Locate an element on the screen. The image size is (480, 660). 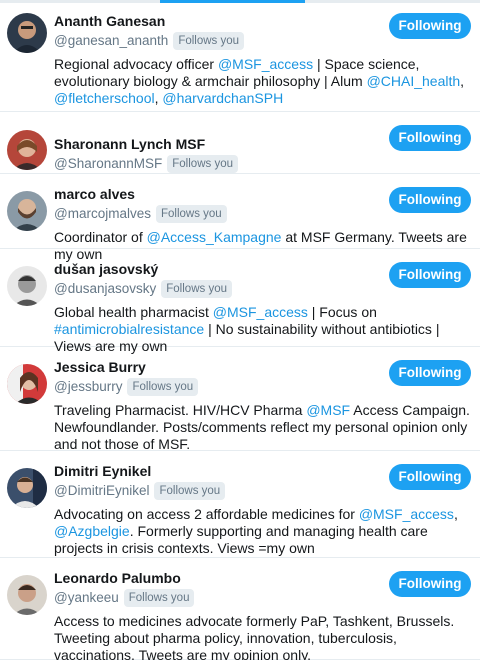
user-handle: @yankeeu is located at coordinates (86, 598).